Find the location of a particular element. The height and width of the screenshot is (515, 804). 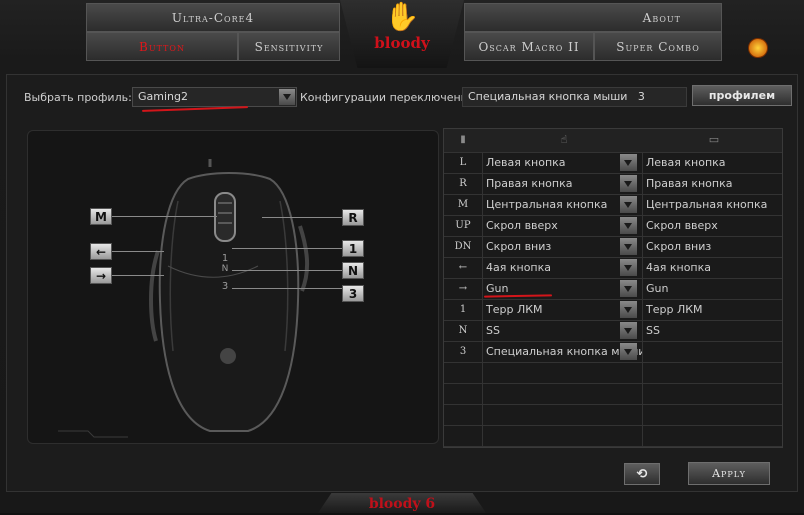

row-key: L is located at coordinates (463, 162).